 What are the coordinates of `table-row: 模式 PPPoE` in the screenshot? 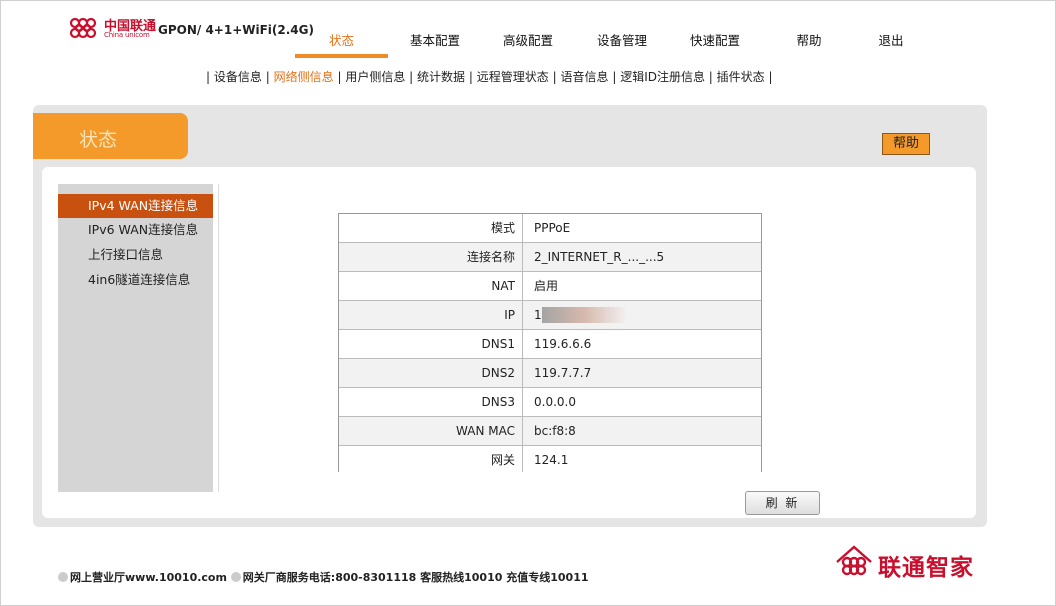 It's located at (550, 228).